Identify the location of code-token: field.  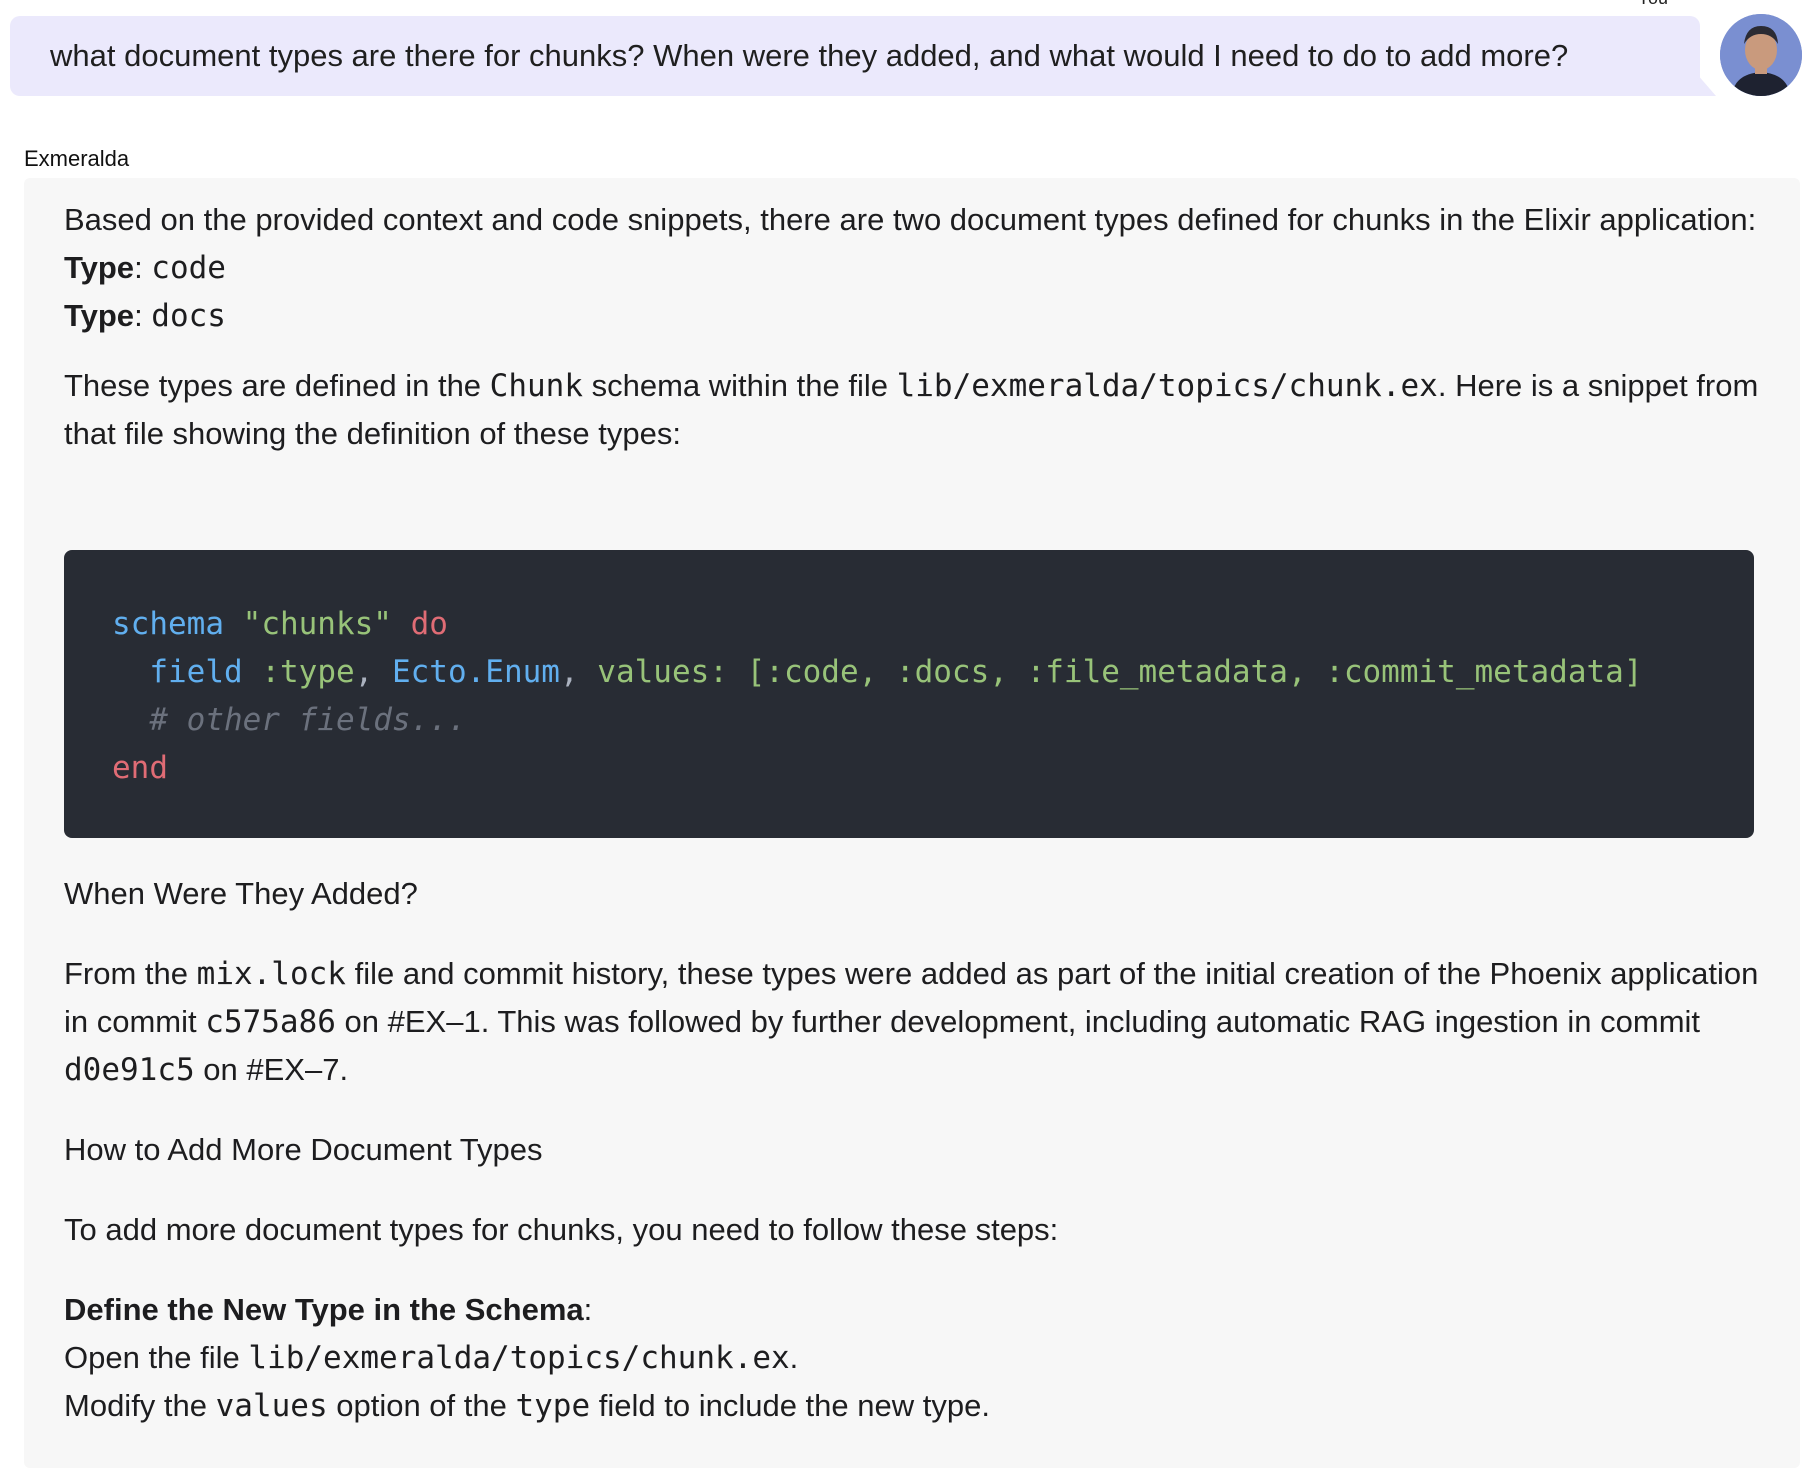
(196, 672).